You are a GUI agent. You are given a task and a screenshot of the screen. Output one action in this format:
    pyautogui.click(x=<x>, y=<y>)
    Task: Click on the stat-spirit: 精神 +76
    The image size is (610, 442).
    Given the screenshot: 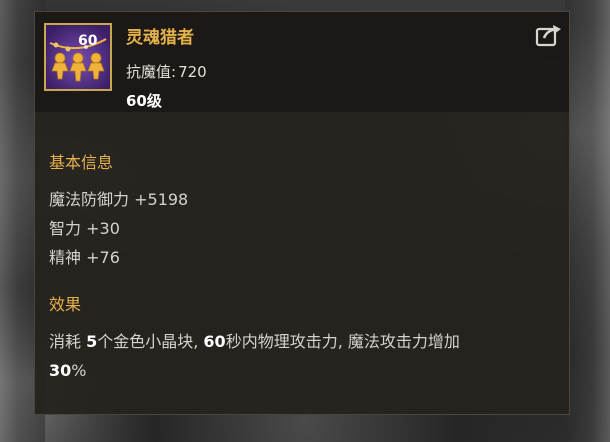 What is the action you would take?
    pyautogui.click(x=84, y=256)
    